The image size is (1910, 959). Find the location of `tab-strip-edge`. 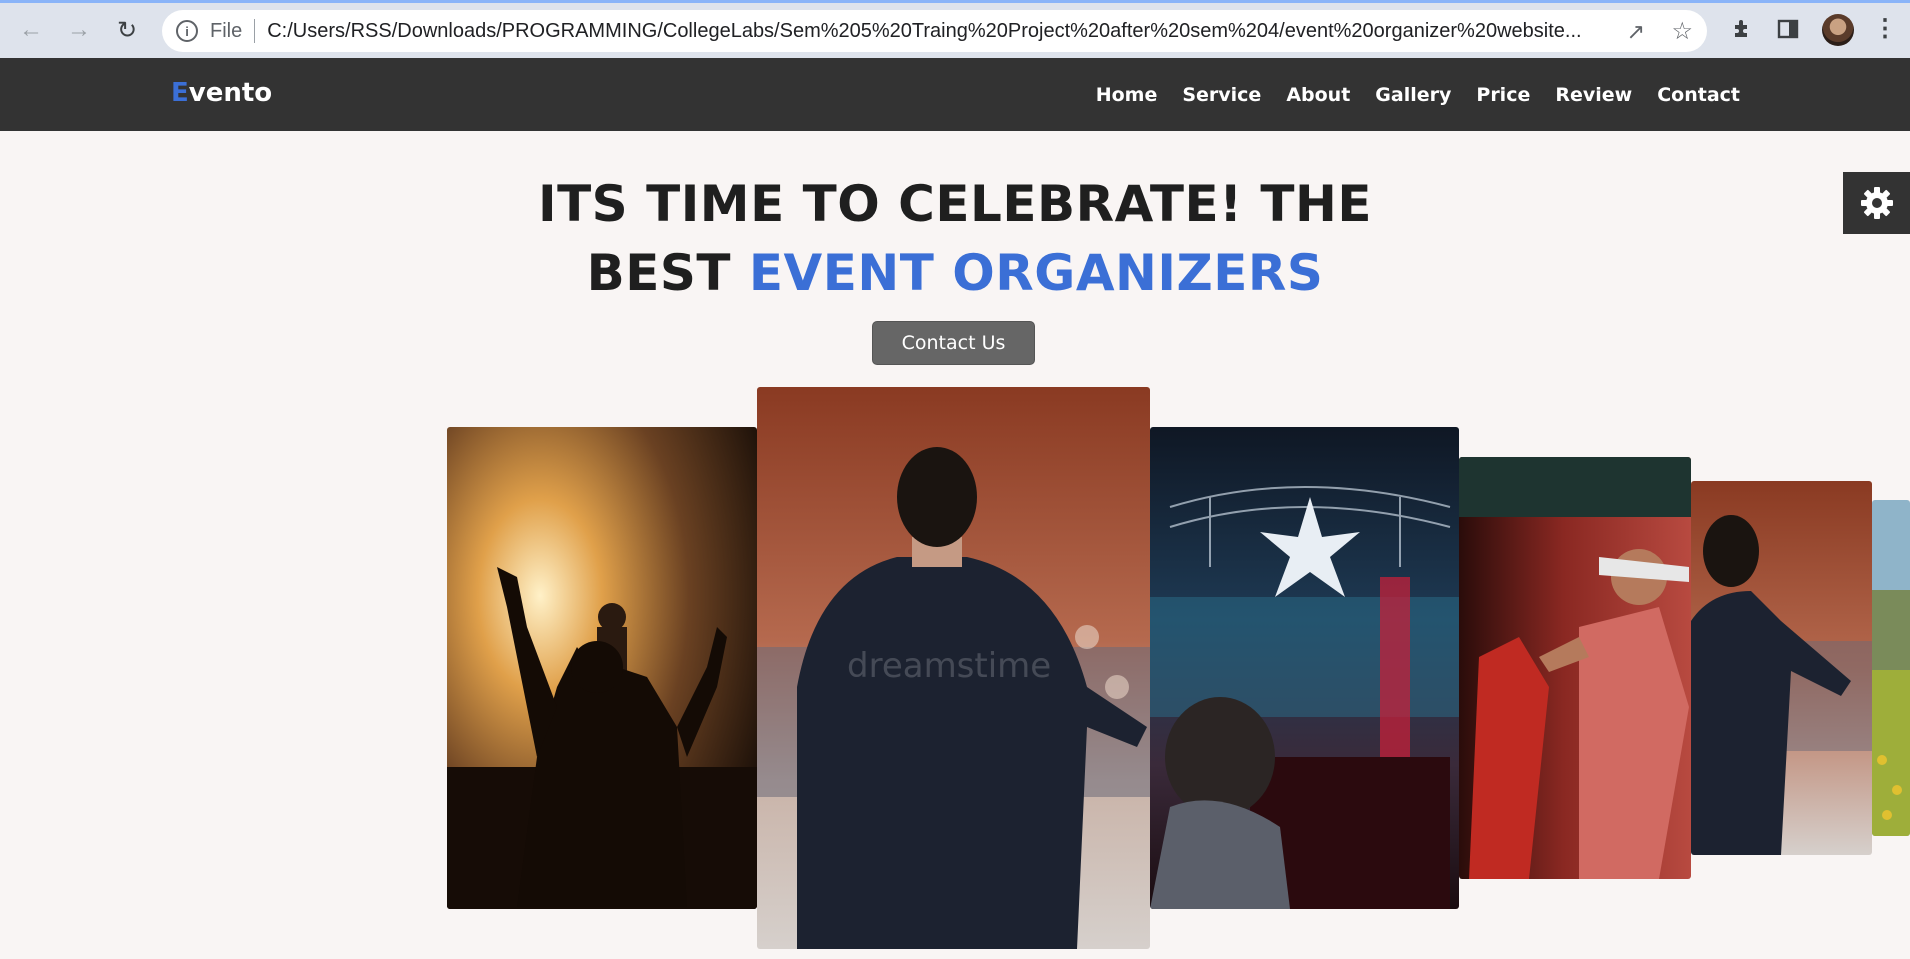

tab-strip-edge is located at coordinates (955, 1).